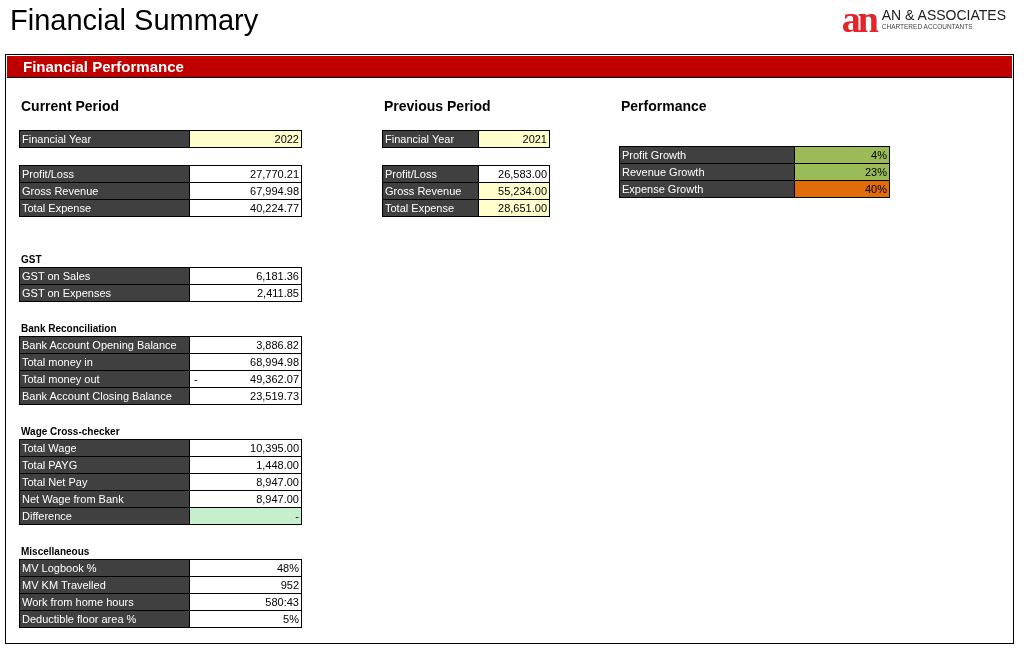  What do you see at coordinates (707, 155) in the screenshot?
I see `label-cell: Profit Growth` at bounding box center [707, 155].